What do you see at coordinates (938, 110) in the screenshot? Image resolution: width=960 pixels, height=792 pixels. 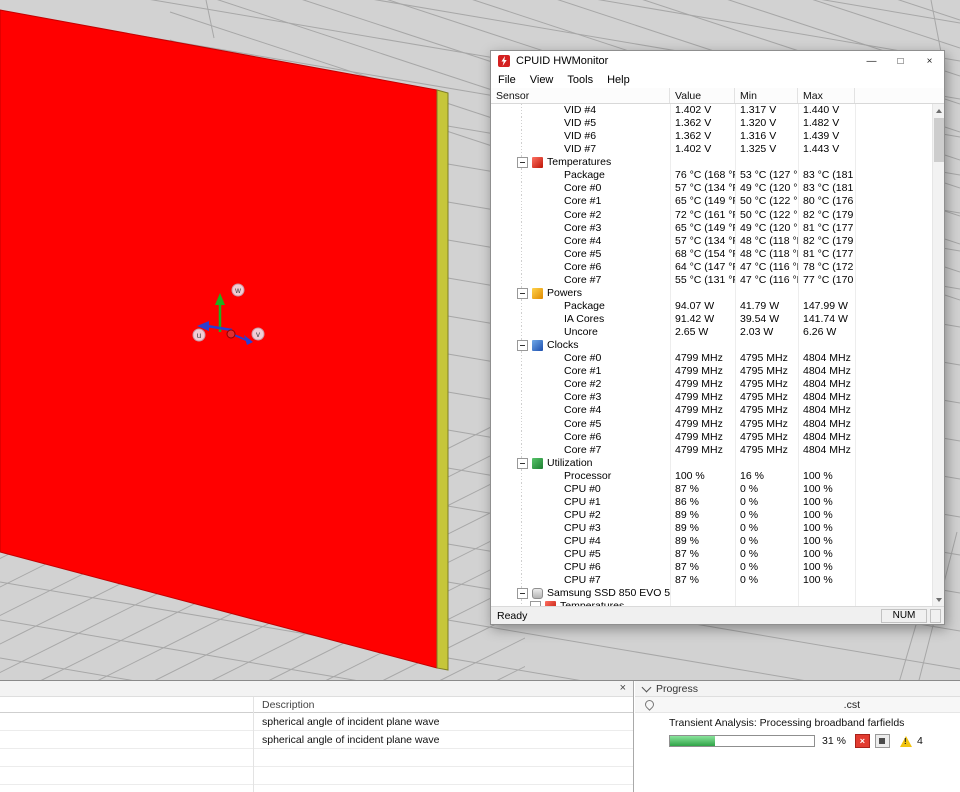 I see `scroll-up-button` at bounding box center [938, 110].